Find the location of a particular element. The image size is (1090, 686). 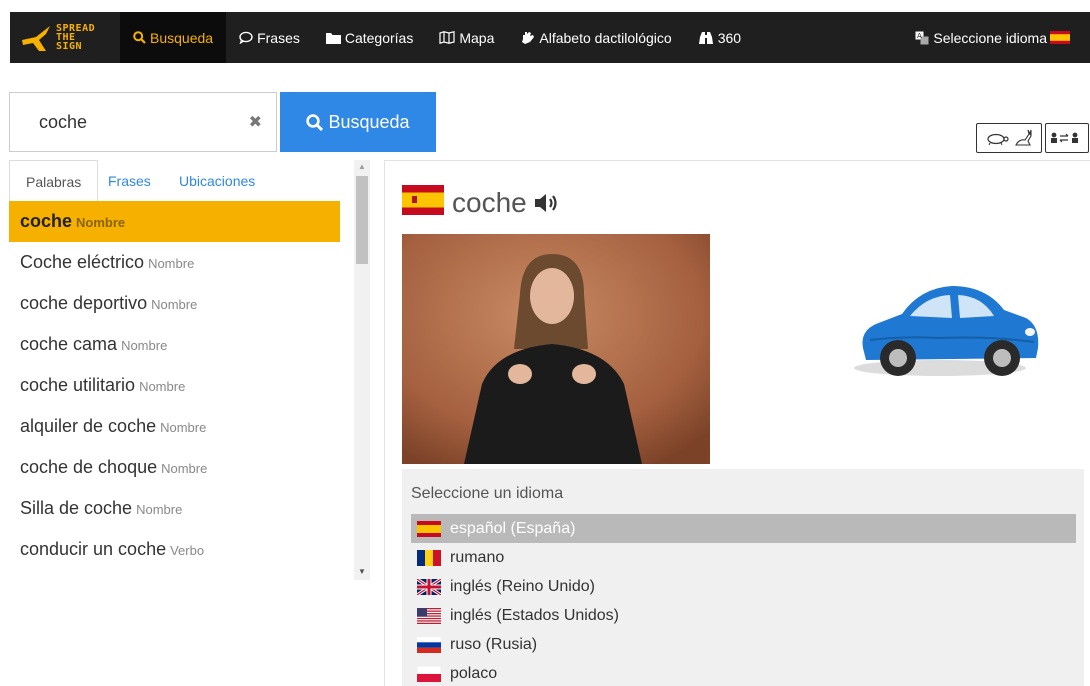

search-button: Busqueda is located at coordinates (358, 122).